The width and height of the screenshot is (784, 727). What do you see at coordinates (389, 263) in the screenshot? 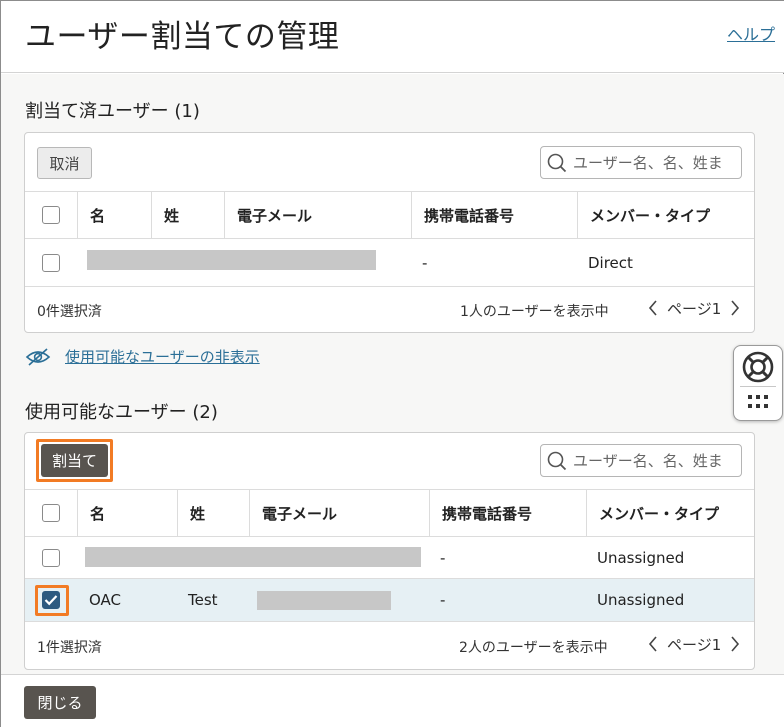
I see `table-row: - Direct` at bounding box center [389, 263].